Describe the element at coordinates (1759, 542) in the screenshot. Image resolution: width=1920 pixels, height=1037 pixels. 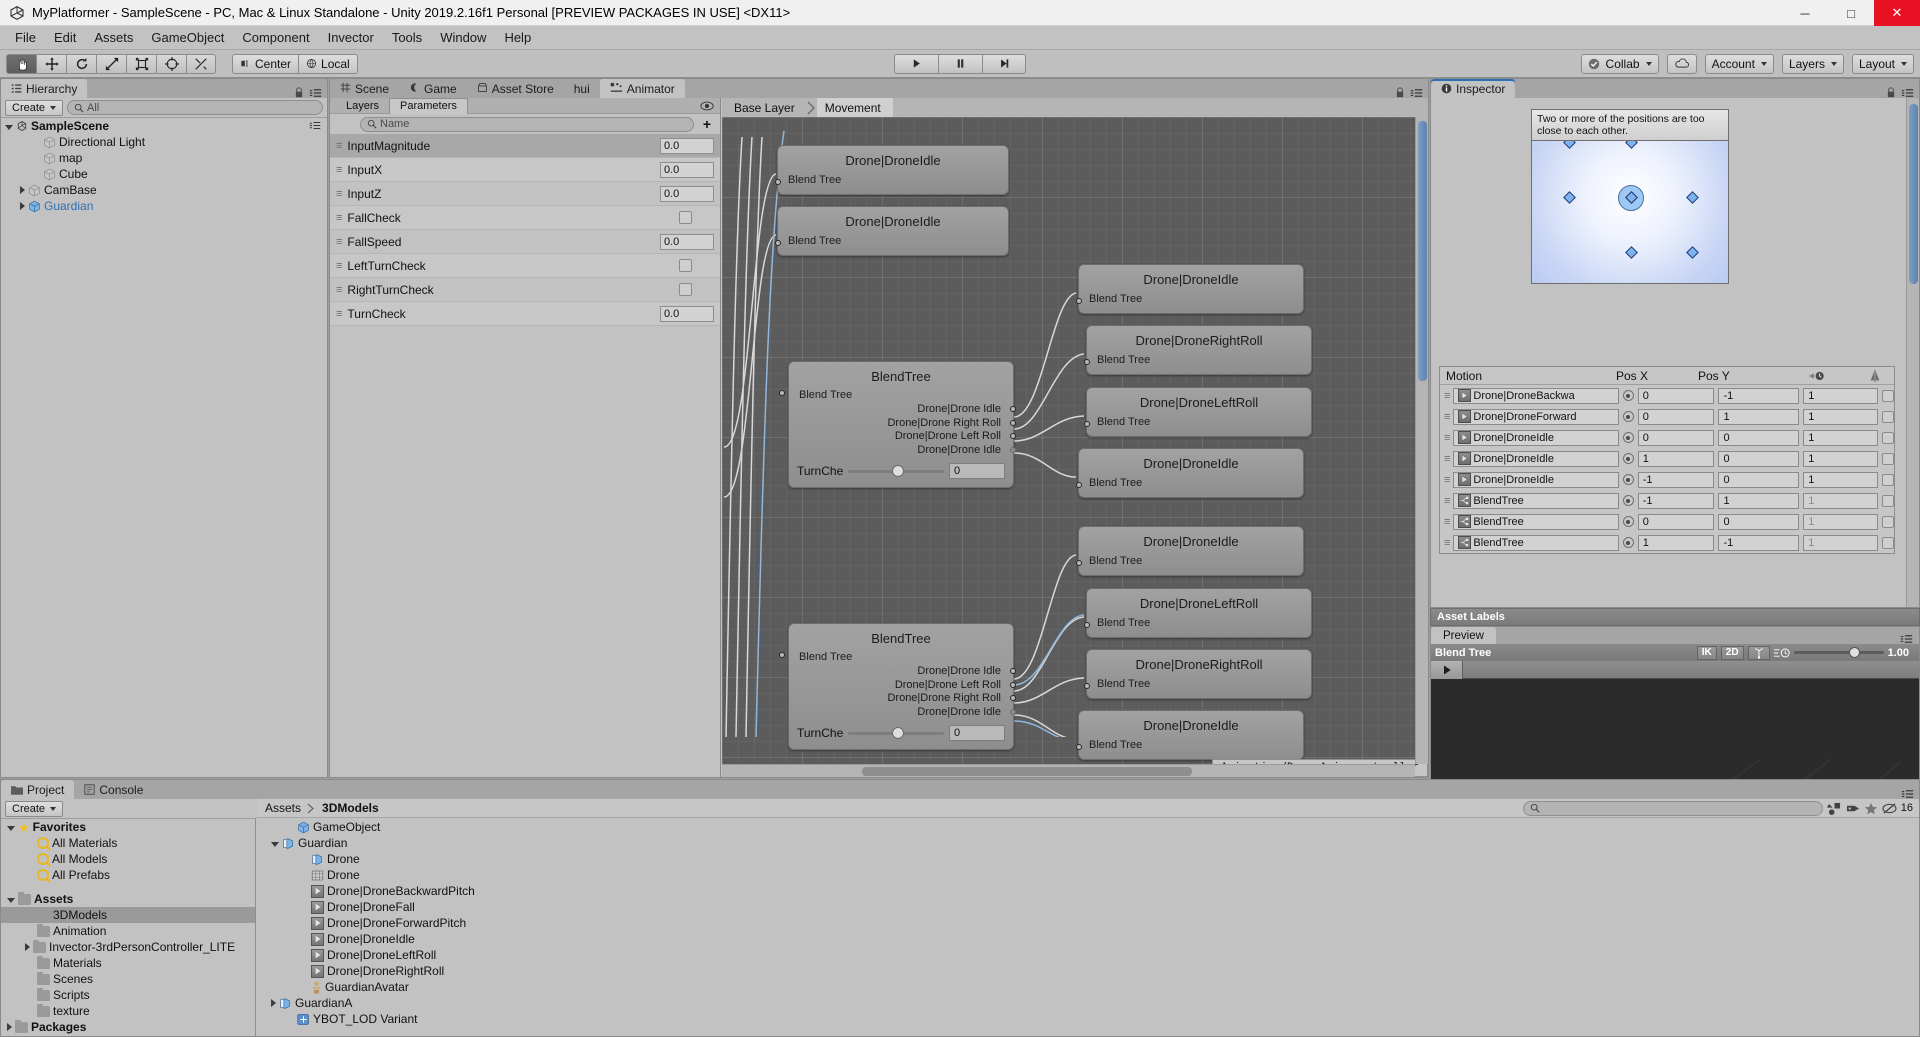
I see `pos-y-field: -1` at that location.